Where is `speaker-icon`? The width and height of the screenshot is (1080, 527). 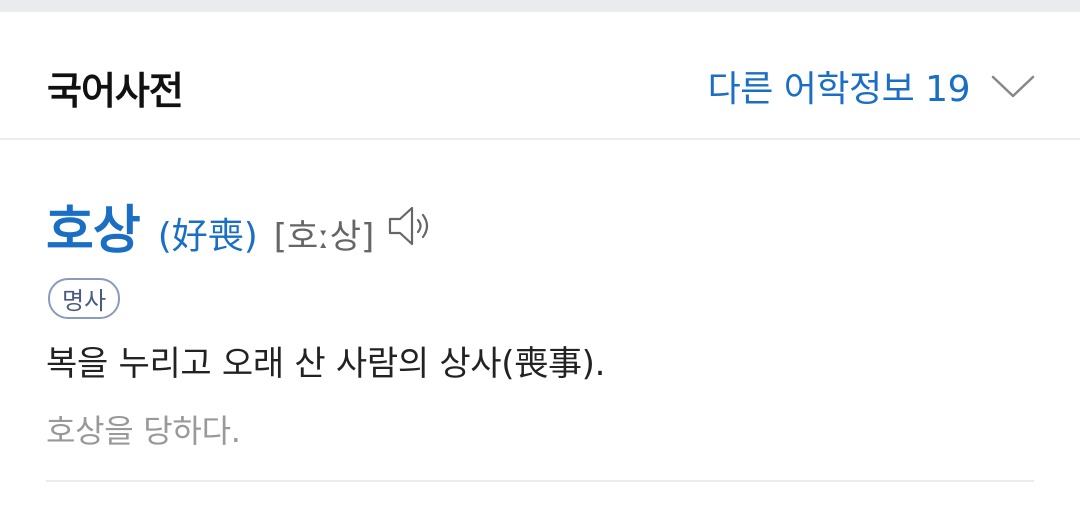
speaker-icon is located at coordinates (409, 226).